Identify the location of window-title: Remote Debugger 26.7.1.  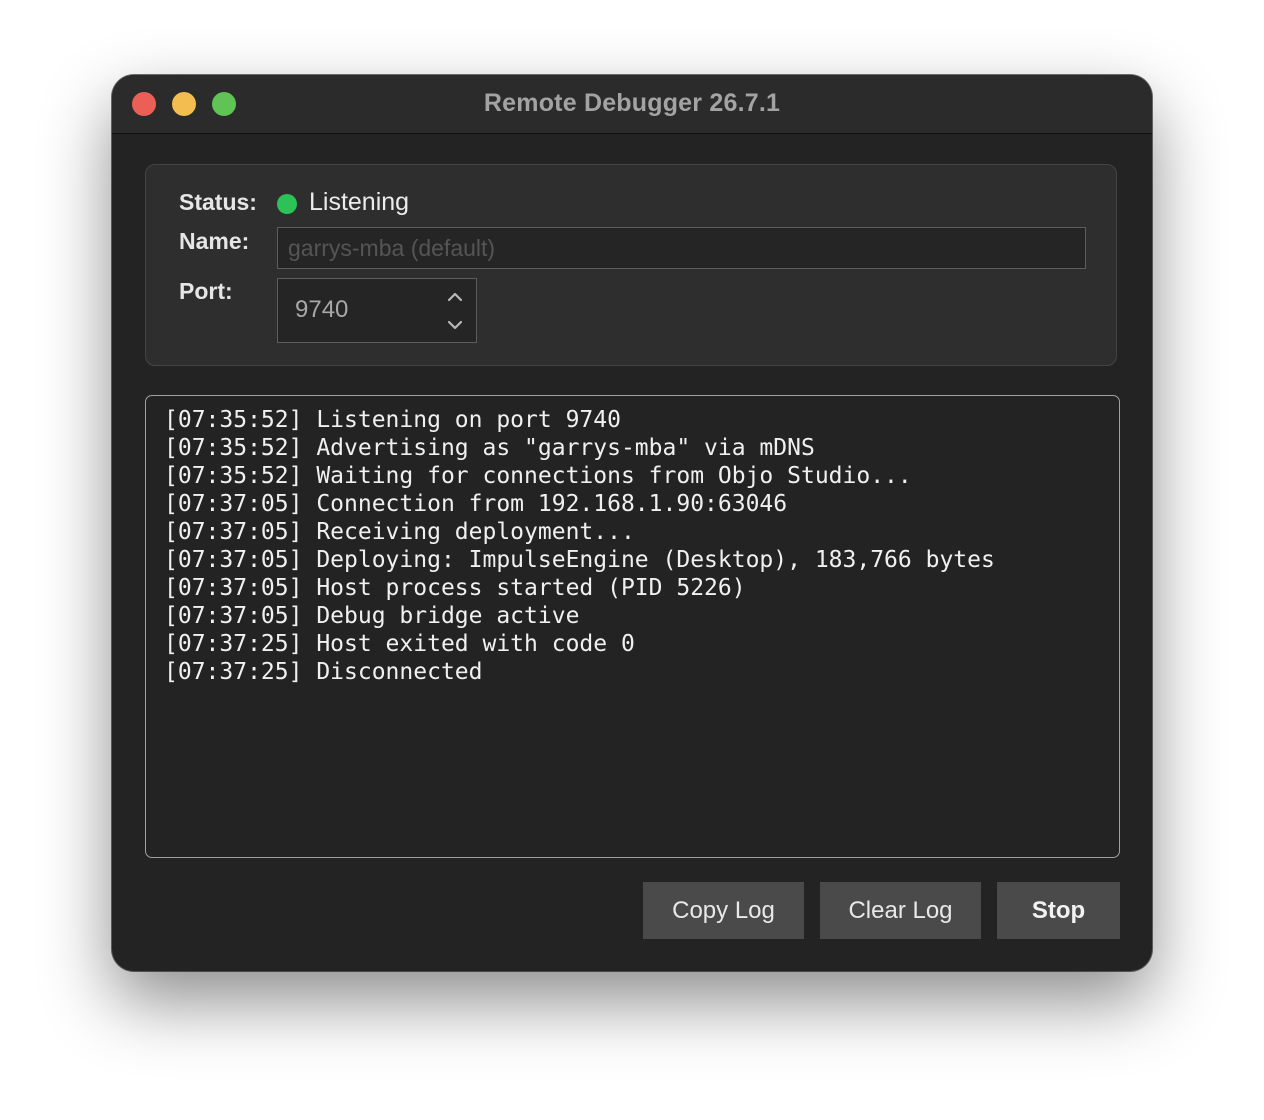
(632, 103).